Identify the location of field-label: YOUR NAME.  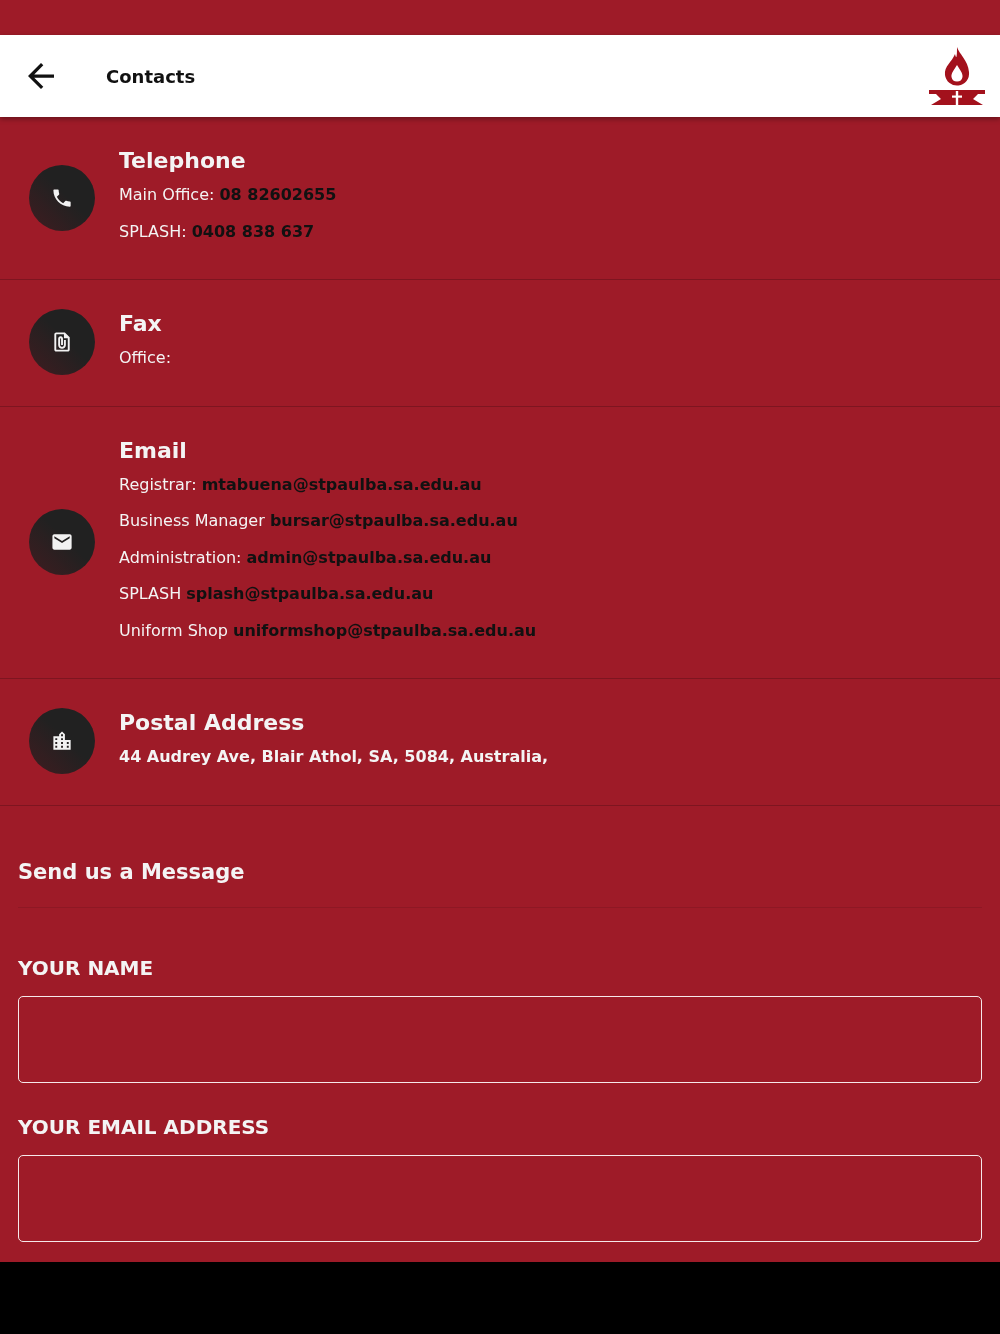
(86, 968).